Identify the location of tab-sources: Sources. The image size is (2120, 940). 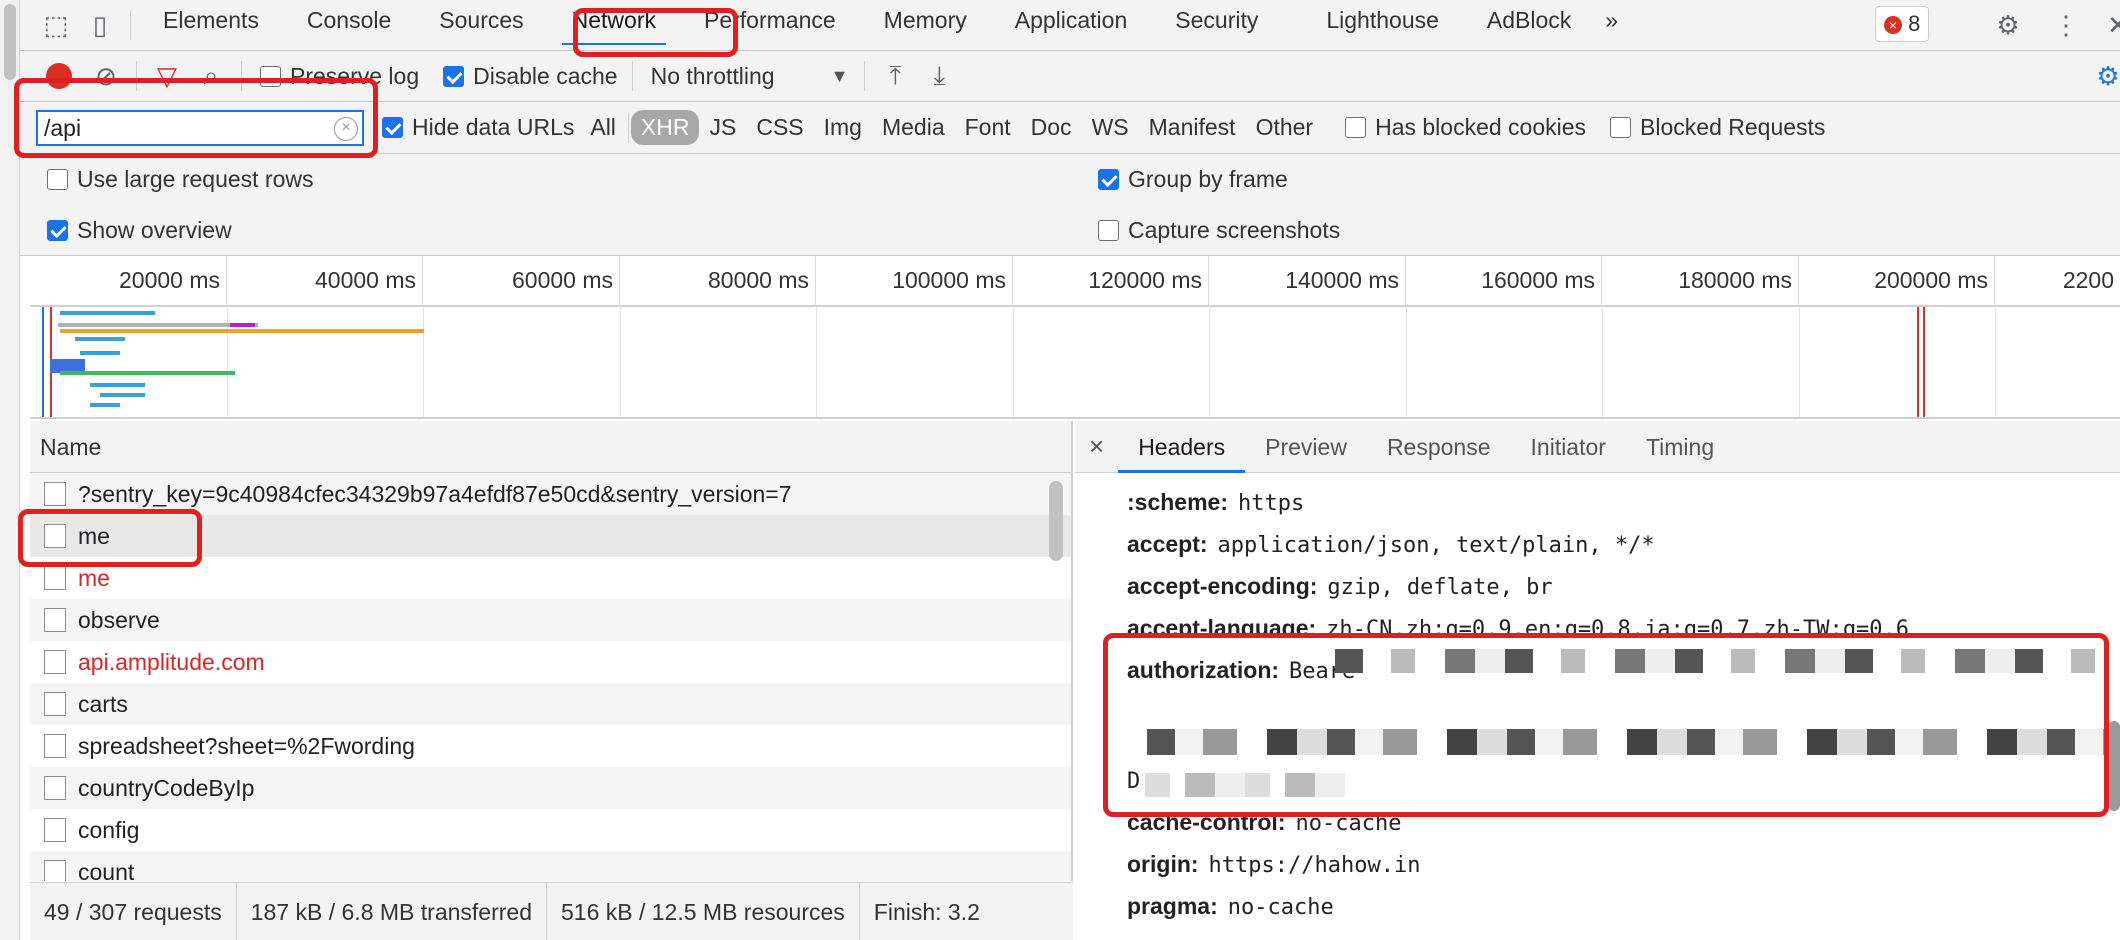
(481, 25).